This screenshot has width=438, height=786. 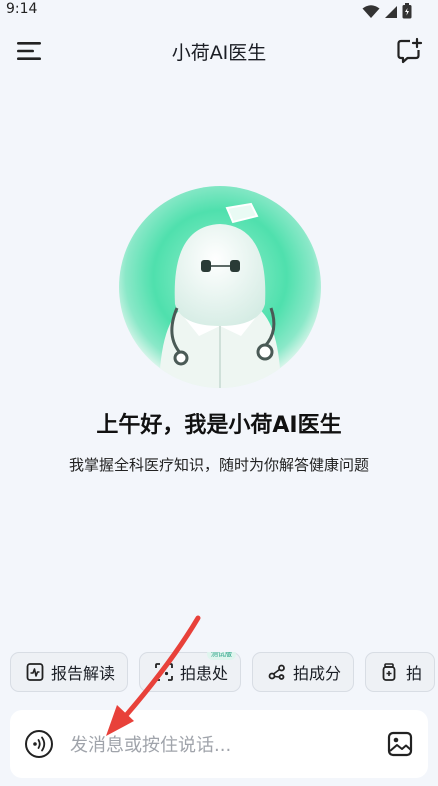 What do you see at coordinates (317, 673) in the screenshot?
I see `chip-label: 拍成分` at bounding box center [317, 673].